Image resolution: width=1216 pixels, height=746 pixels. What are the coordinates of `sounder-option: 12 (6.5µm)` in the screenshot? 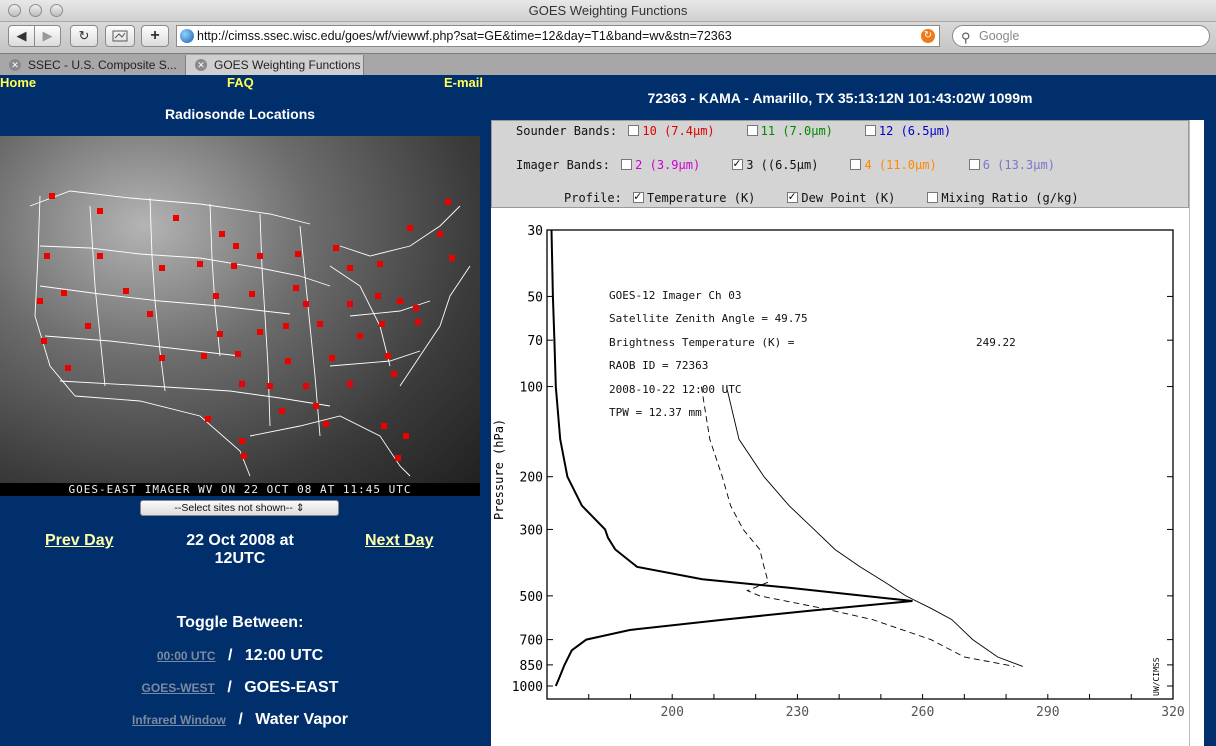 It's located at (907, 131).